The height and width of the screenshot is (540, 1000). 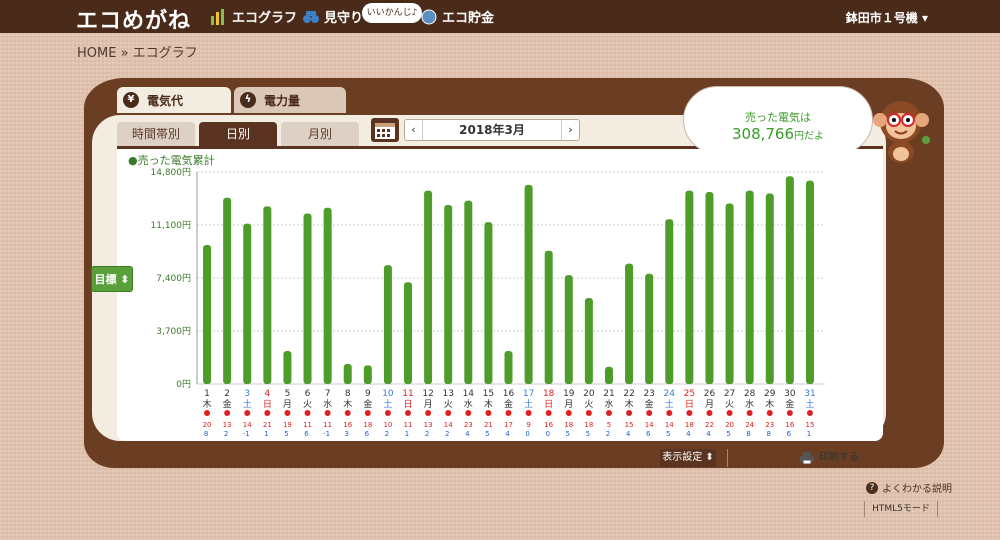 What do you see at coordinates (217, 16) in the screenshot?
I see `bar-chart-icon` at bounding box center [217, 16].